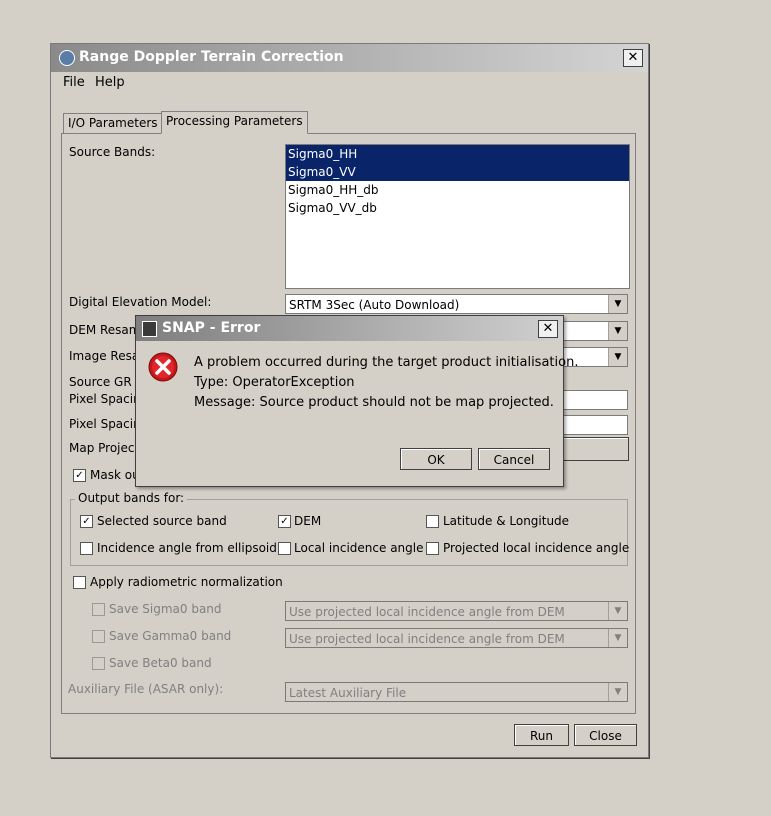 Image resolution: width=771 pixels, height=816 pixels. I want to click on selected-source-band-label: Selected source band, so click(162, 521).